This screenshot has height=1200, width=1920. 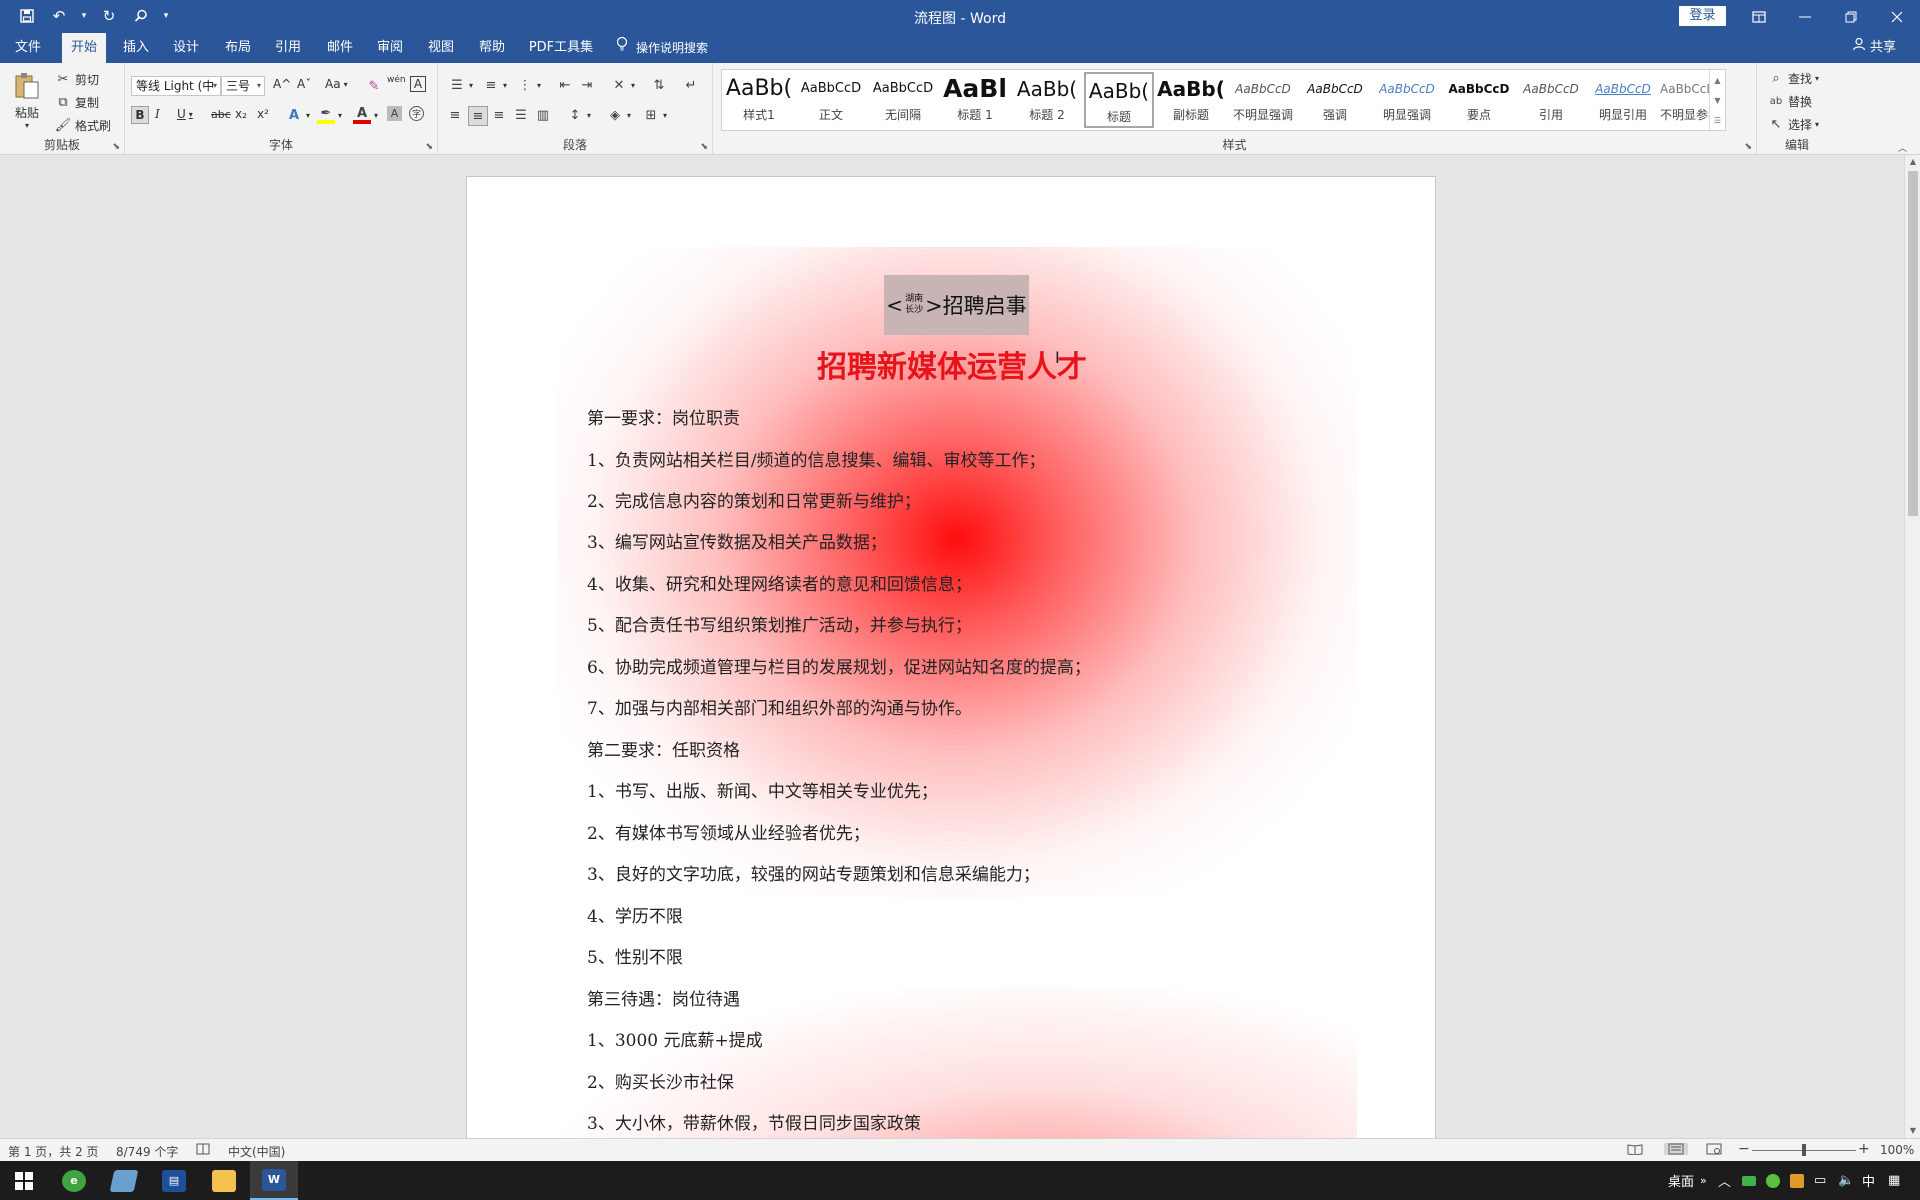 I want to click on style-item: AaBbCcD 明显引用, so click(x=1623, y=100).